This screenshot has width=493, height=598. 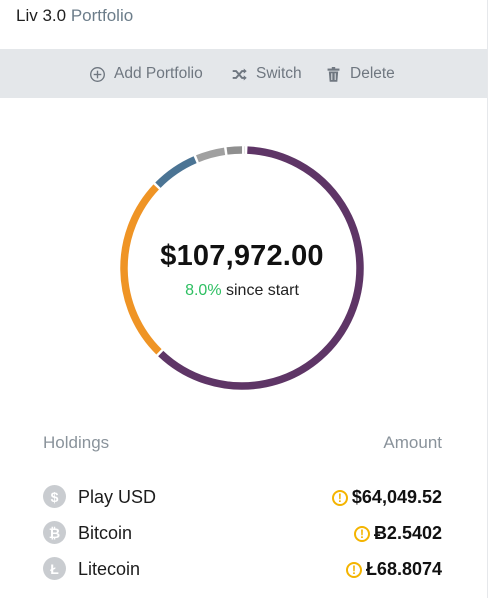 I want to click on add-portfolio-label: Add Portfolio, so click(x=158, y=73).